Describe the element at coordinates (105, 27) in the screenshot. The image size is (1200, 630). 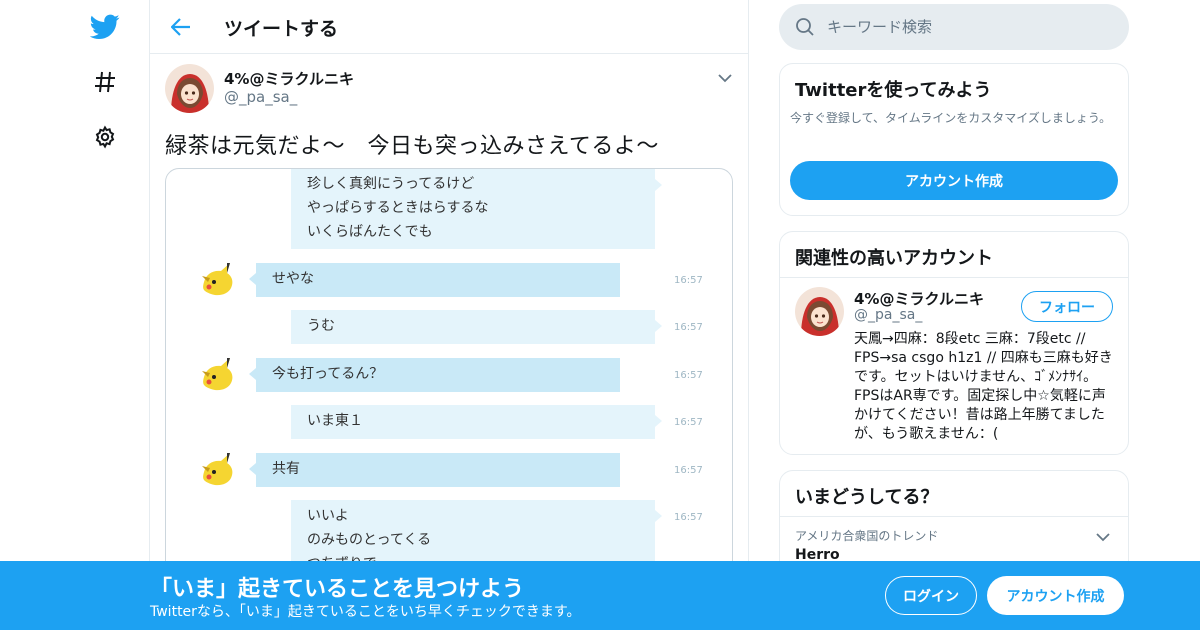
I see `twitter-bird-icon` at that location.